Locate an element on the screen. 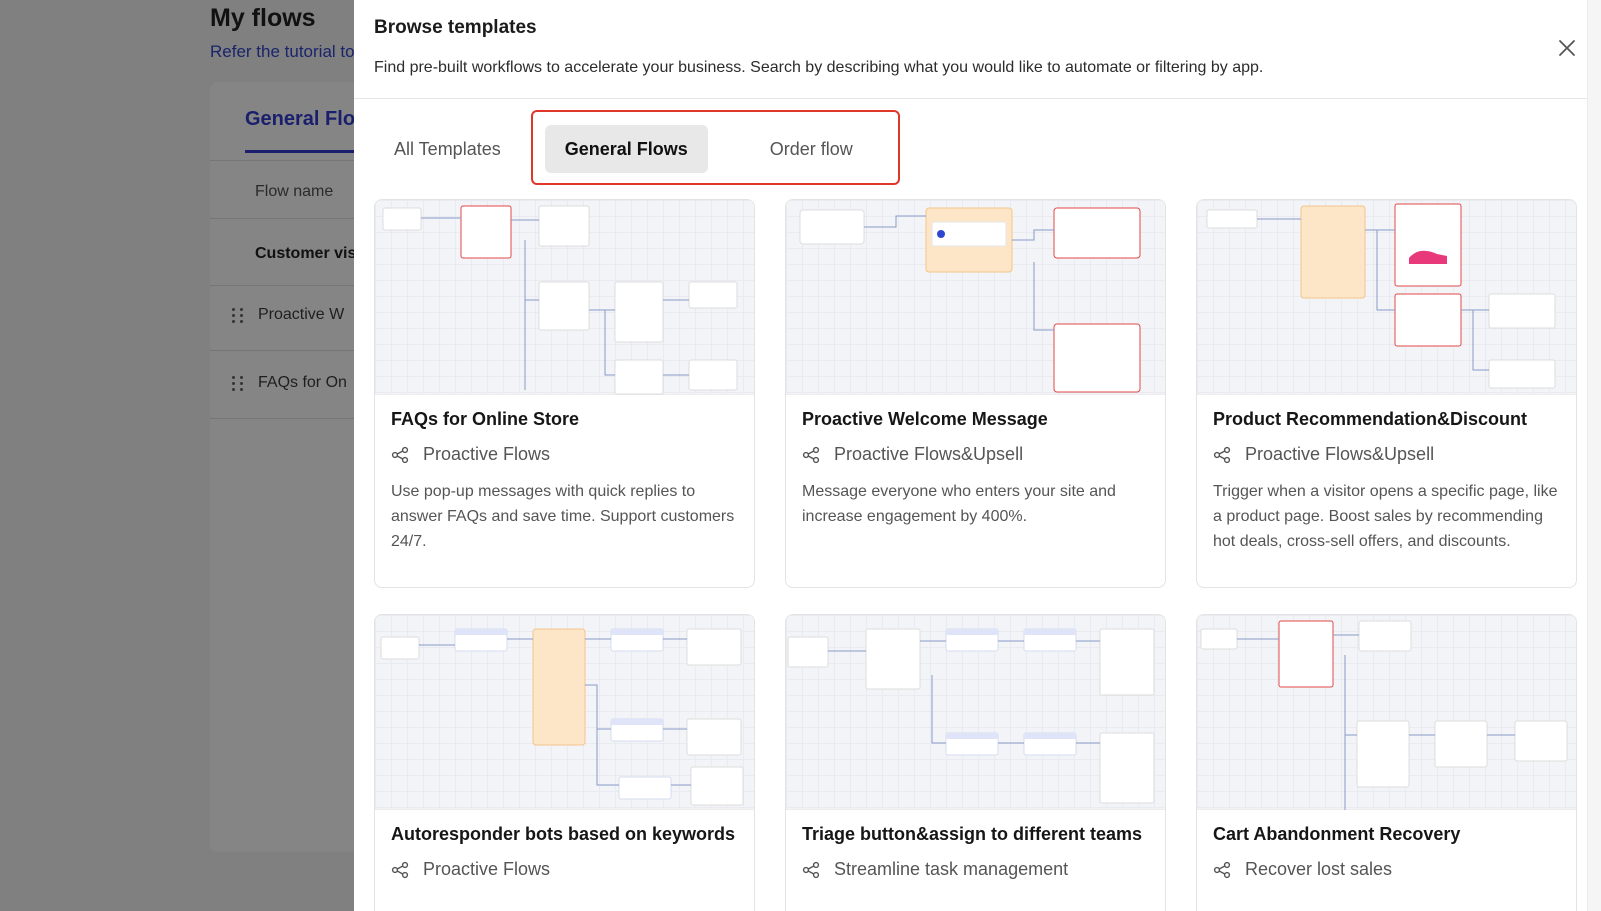  template-title: Proactive Welcome Message is located at coordinates (925, 419).